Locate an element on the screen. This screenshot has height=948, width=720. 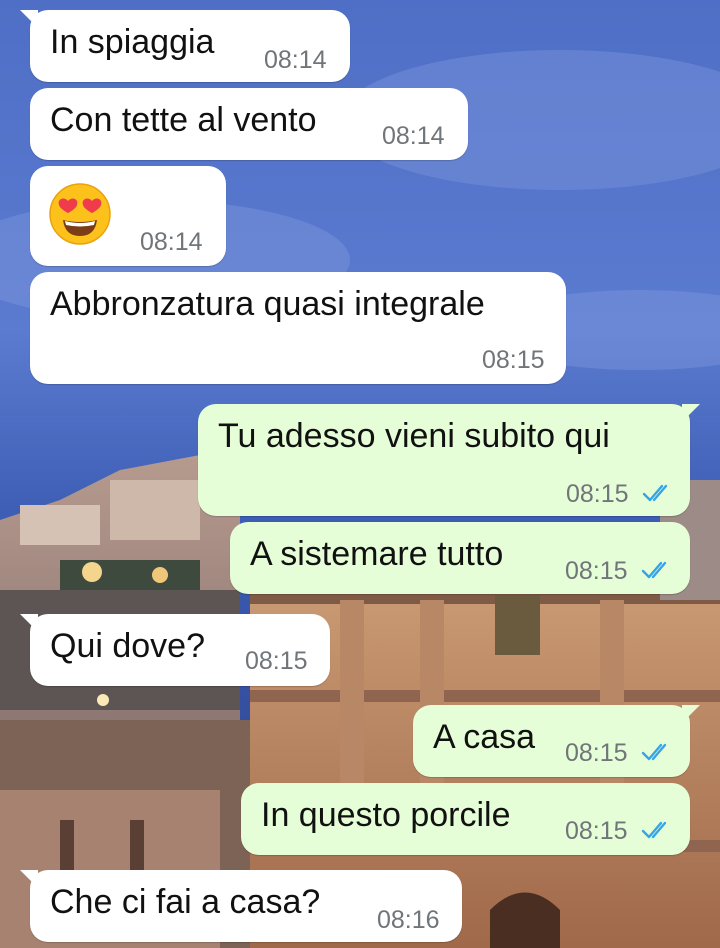
message-bubble-incoming: Con tette al vento 08:14 is located at coordinates (249, 124).